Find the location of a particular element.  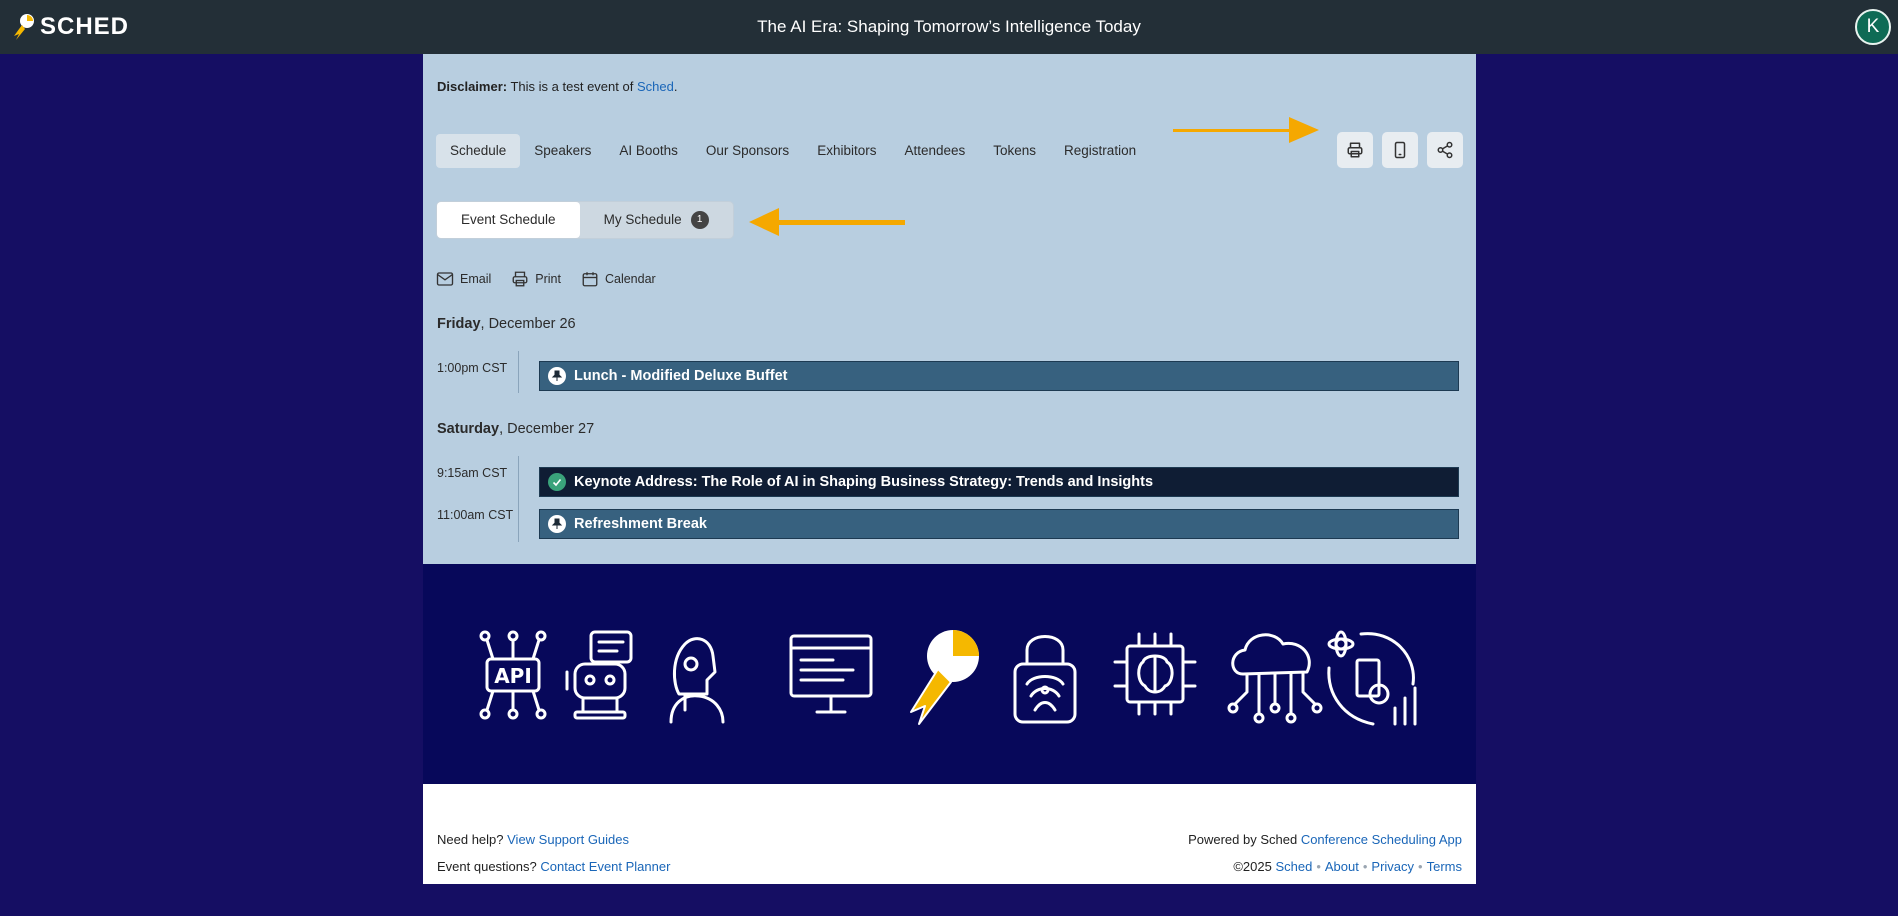

print-action: Print is located at coordinates (536, 279).